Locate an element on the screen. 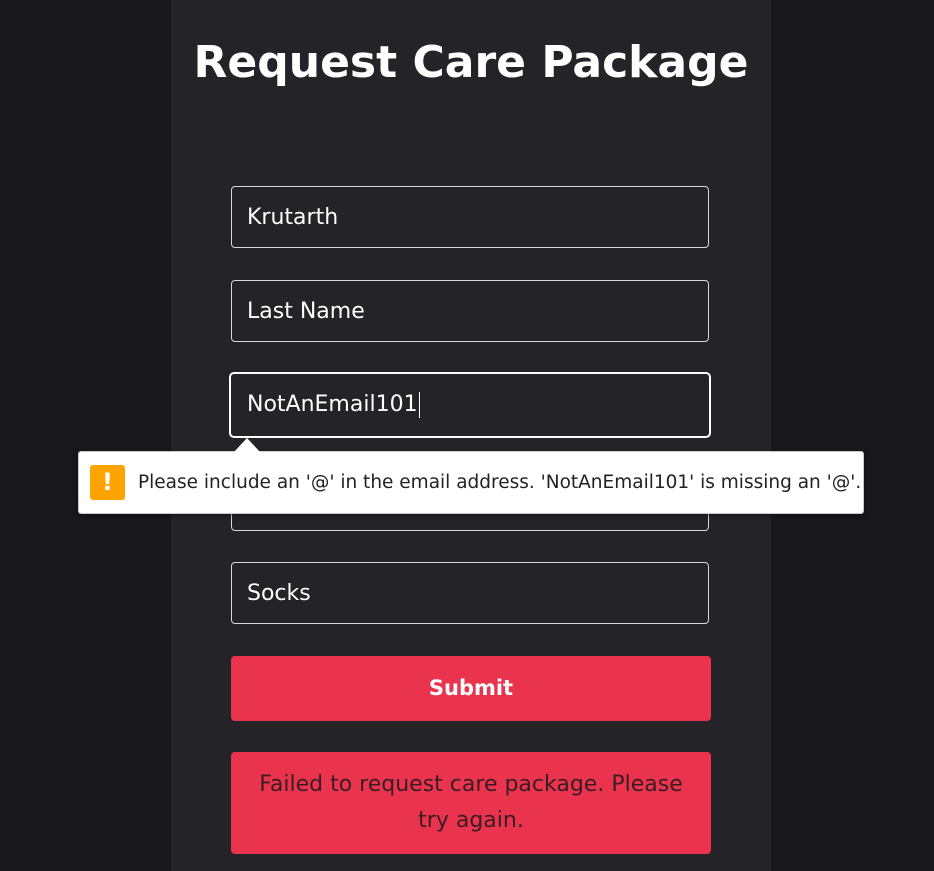 The height and width of the screenshot is (871, 934). first-name-value: Krutarth is located at coordinates (293, 217).